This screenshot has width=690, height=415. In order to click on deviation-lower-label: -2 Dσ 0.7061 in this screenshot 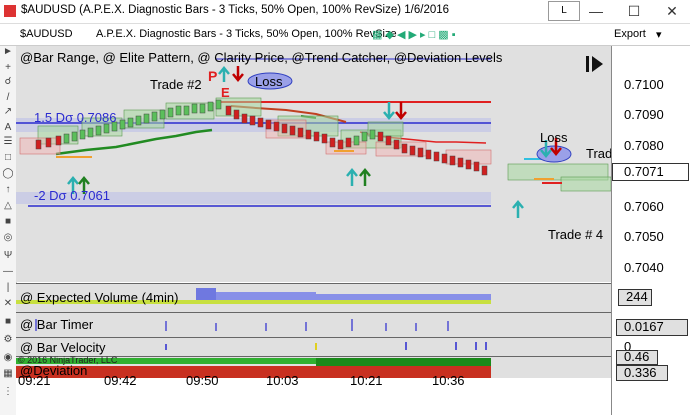, I will do `click(72, 195)`.